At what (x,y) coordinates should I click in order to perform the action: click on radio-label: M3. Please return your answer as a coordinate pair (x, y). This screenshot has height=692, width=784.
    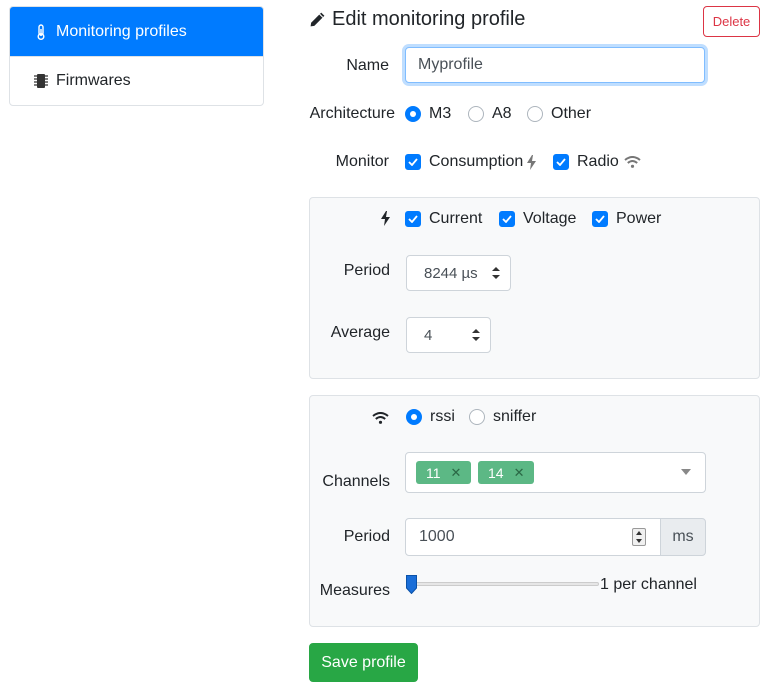
    Looking at the image, I should click on (440, 113).